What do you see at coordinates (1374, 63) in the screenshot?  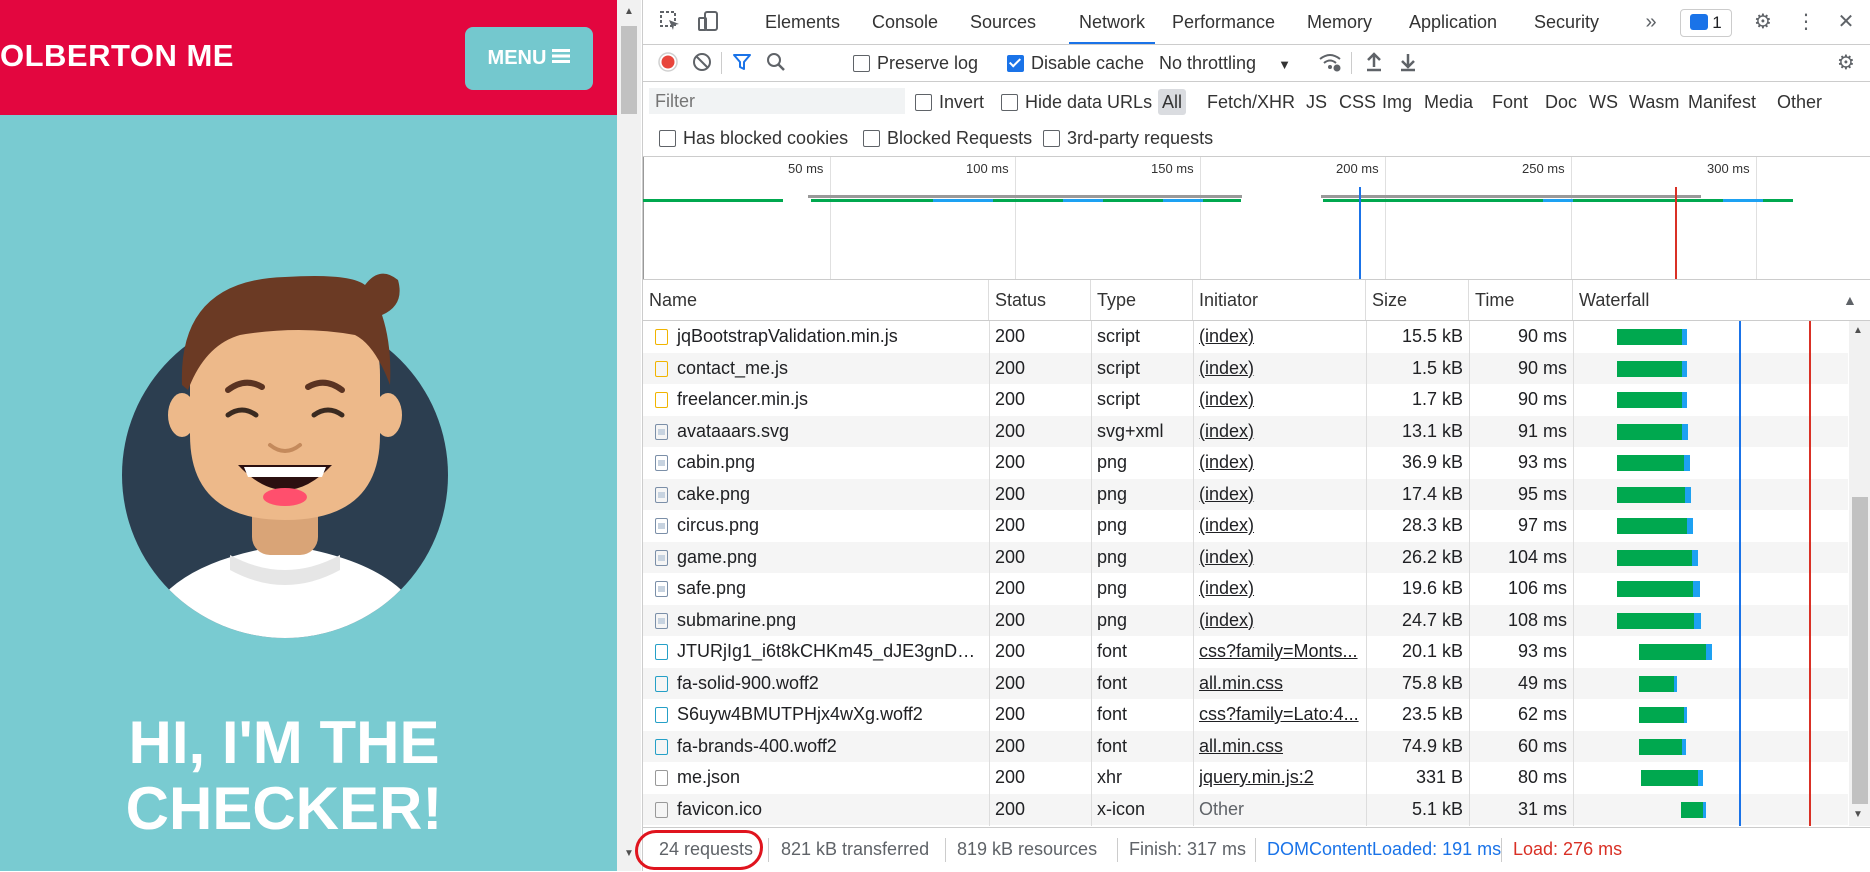 I see `import-har-icon` at bounding box center [1374, 63].